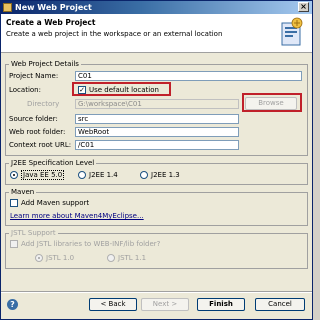  I want to click on web-root-folder-input: WebRoot, so click(157, 132).